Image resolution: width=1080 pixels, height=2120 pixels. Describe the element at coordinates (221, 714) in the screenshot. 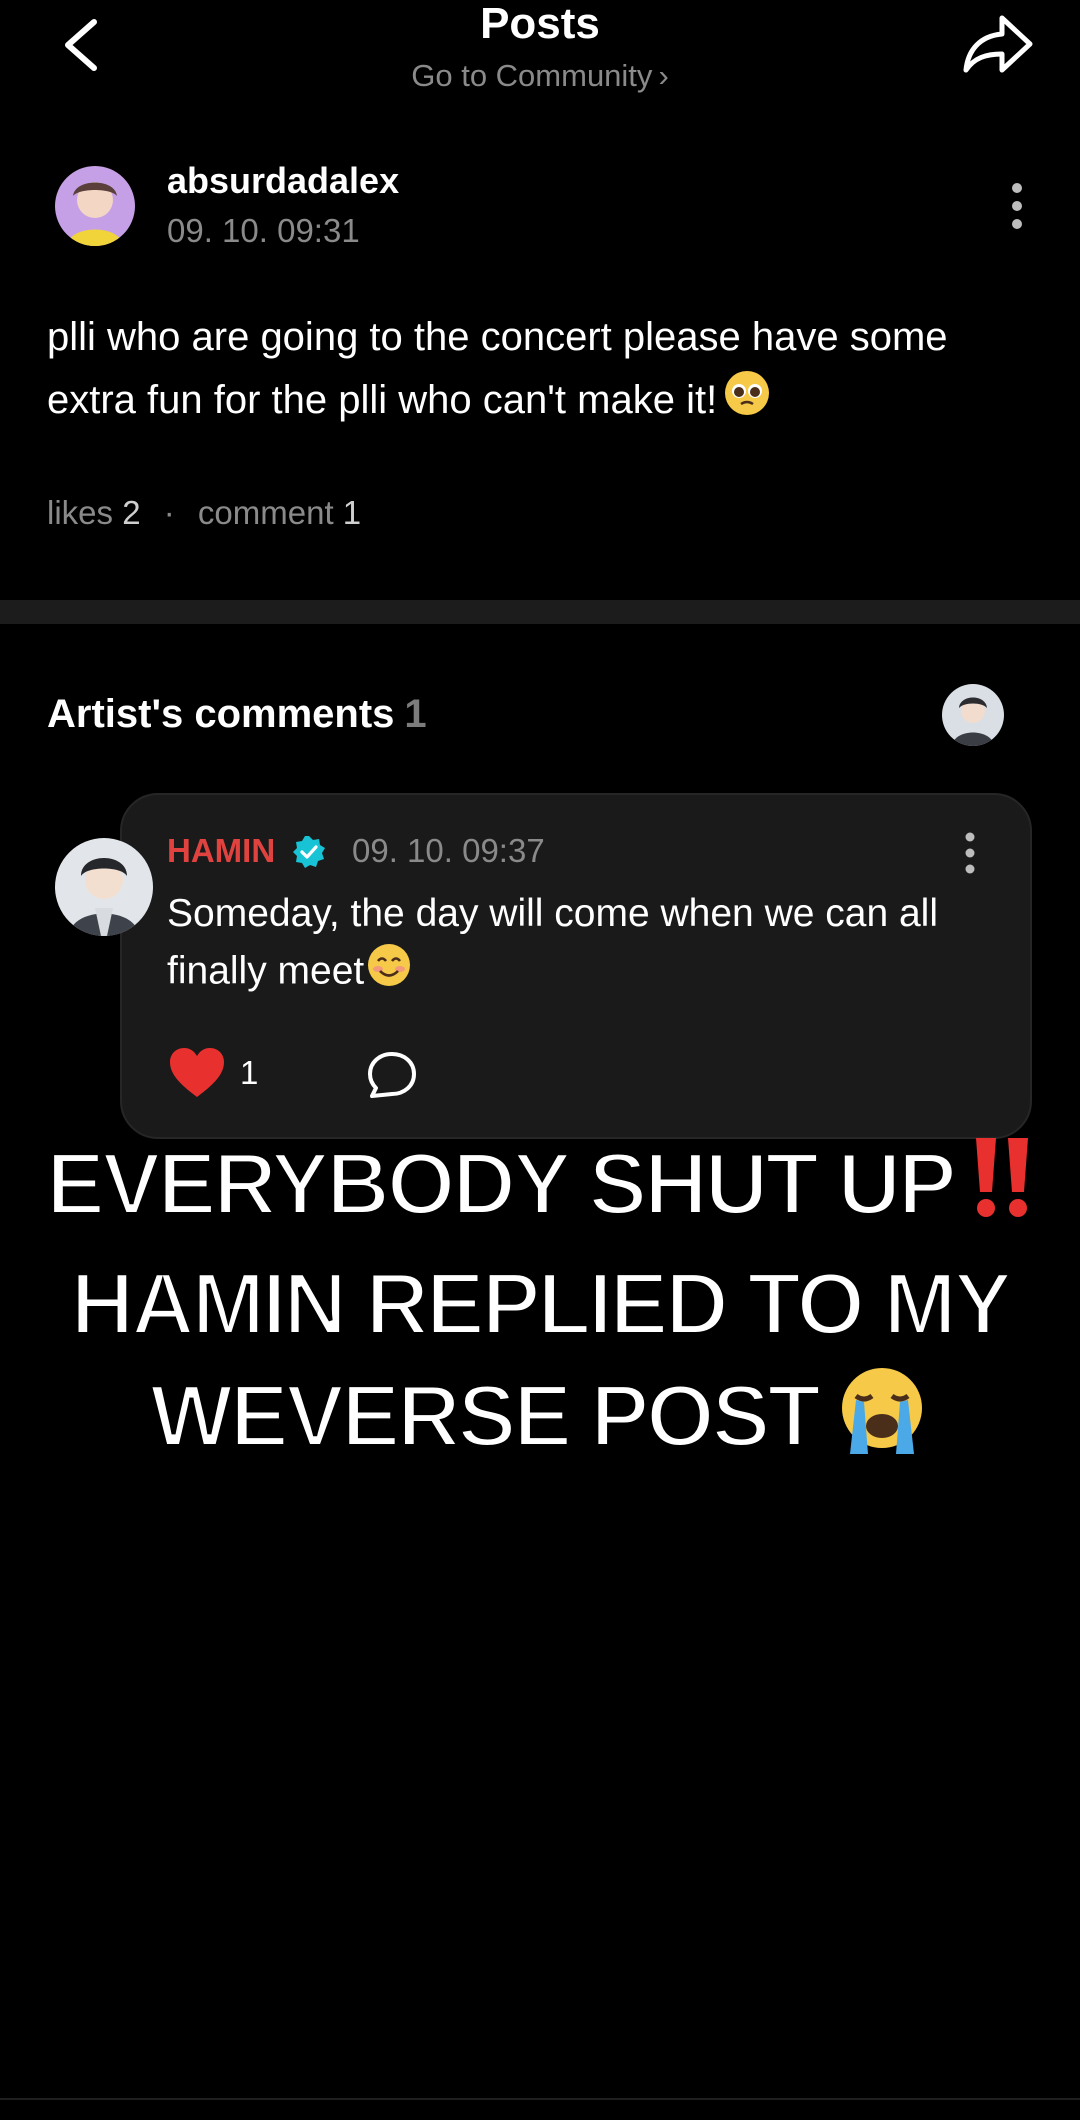

I see `artist-comments-title: Artist's comments` at that location.